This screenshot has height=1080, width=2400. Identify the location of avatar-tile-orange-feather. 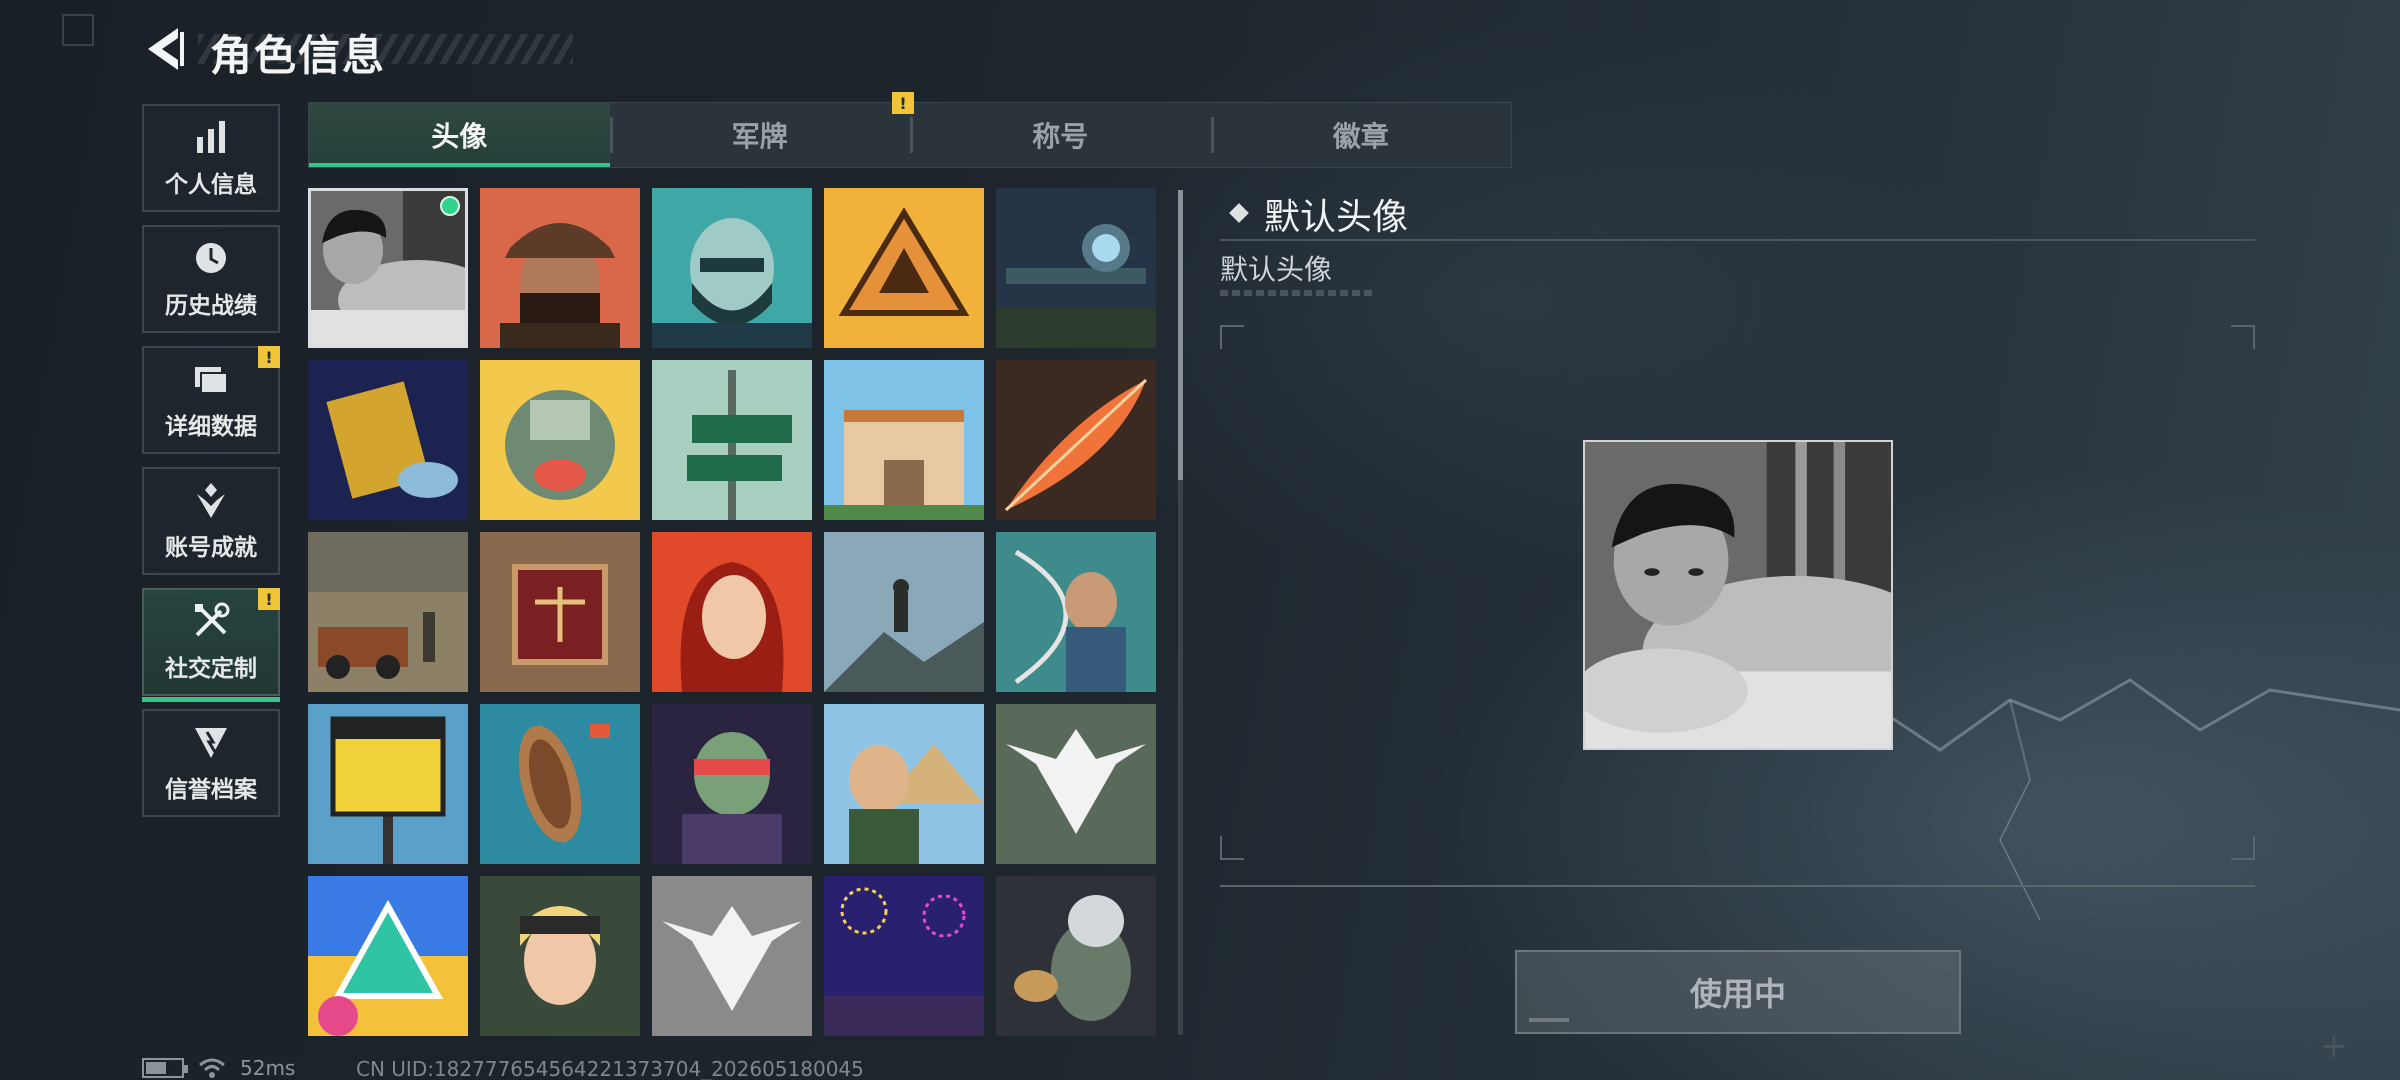
(1076, 440).